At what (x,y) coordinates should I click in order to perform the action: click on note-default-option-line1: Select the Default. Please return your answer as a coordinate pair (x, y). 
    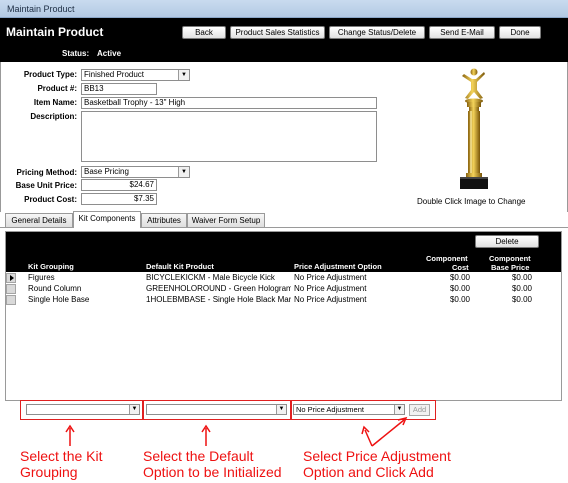
    Looking at the image, I should click on (198, 456).